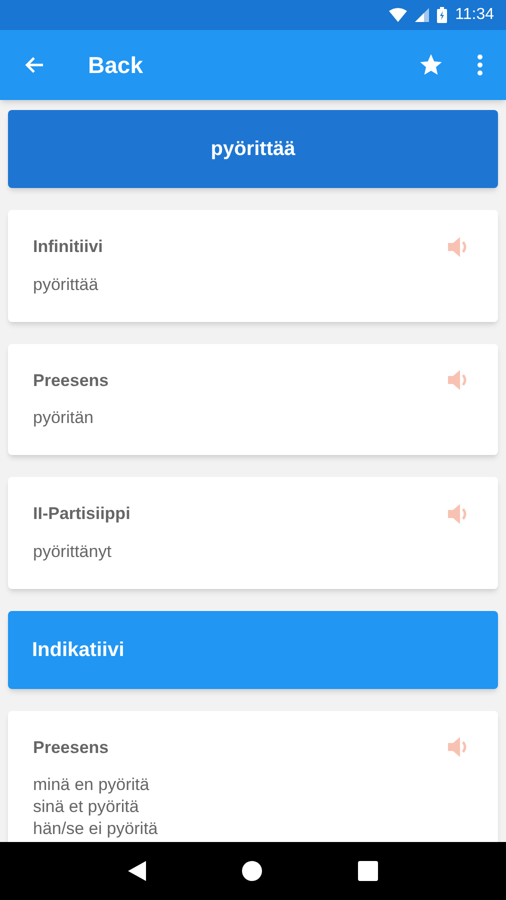 This screenshot has height=900, width=506. What do you see at coordinates (63, 418) in the screenshot?
I see `conjugation-text: pyöritän` at bounding box center [63, 418].